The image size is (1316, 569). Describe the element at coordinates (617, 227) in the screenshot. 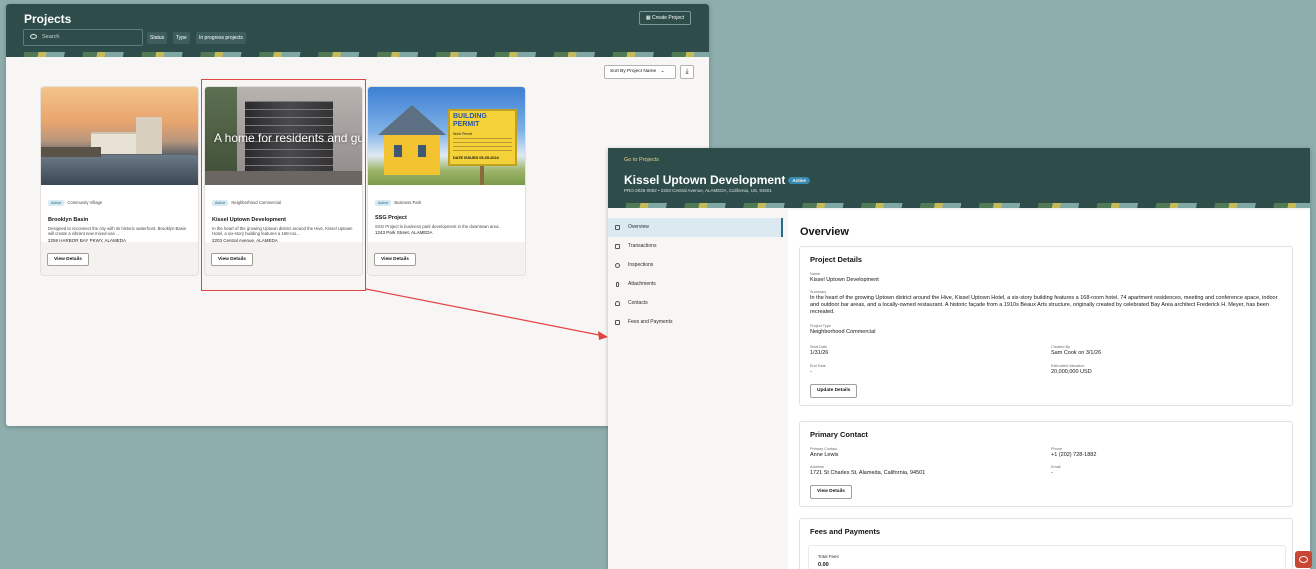

I see `overview-icon` at that location.